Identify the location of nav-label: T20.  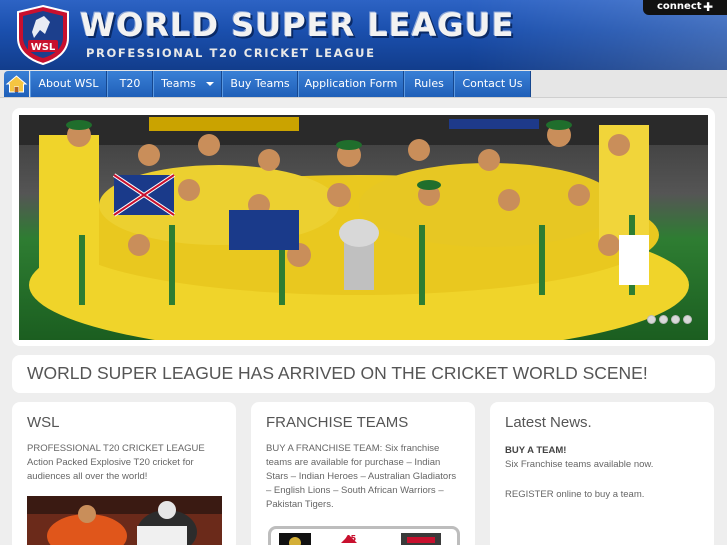
(130, 83).